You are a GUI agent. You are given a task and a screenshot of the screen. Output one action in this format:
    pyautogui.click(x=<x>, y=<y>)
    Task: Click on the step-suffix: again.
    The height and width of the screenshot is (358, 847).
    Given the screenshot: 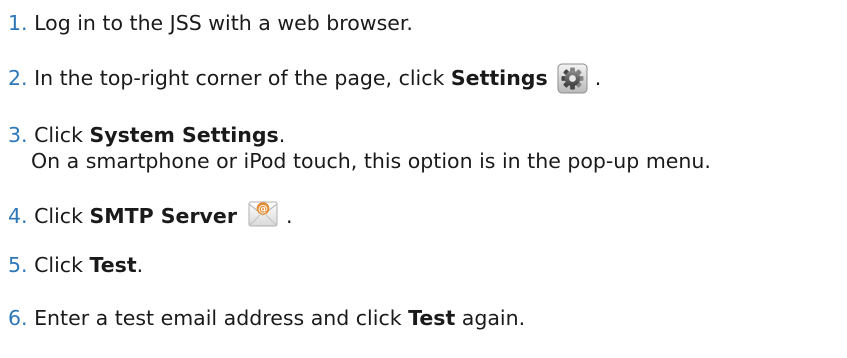 What is the action you would take?
    pyautogui.click(x=490, y=318)
    